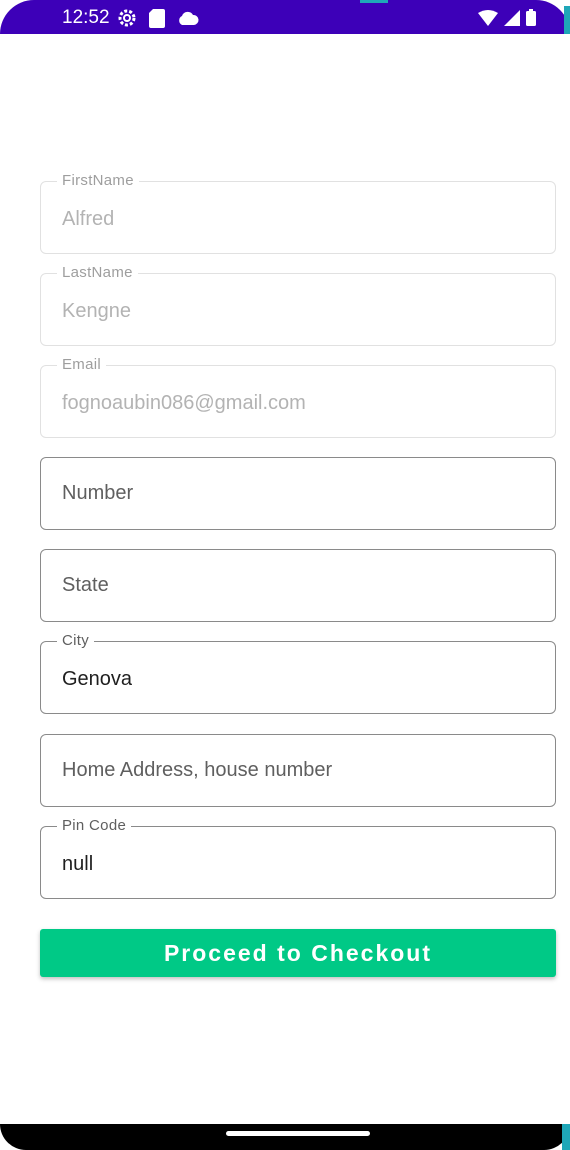 Image resolution: width=570 pixels, height=1150 pixels. What do you see at coordinates (531, 17) in the screenshot?
I see `battery-icon` at bounding box center [531, 17].